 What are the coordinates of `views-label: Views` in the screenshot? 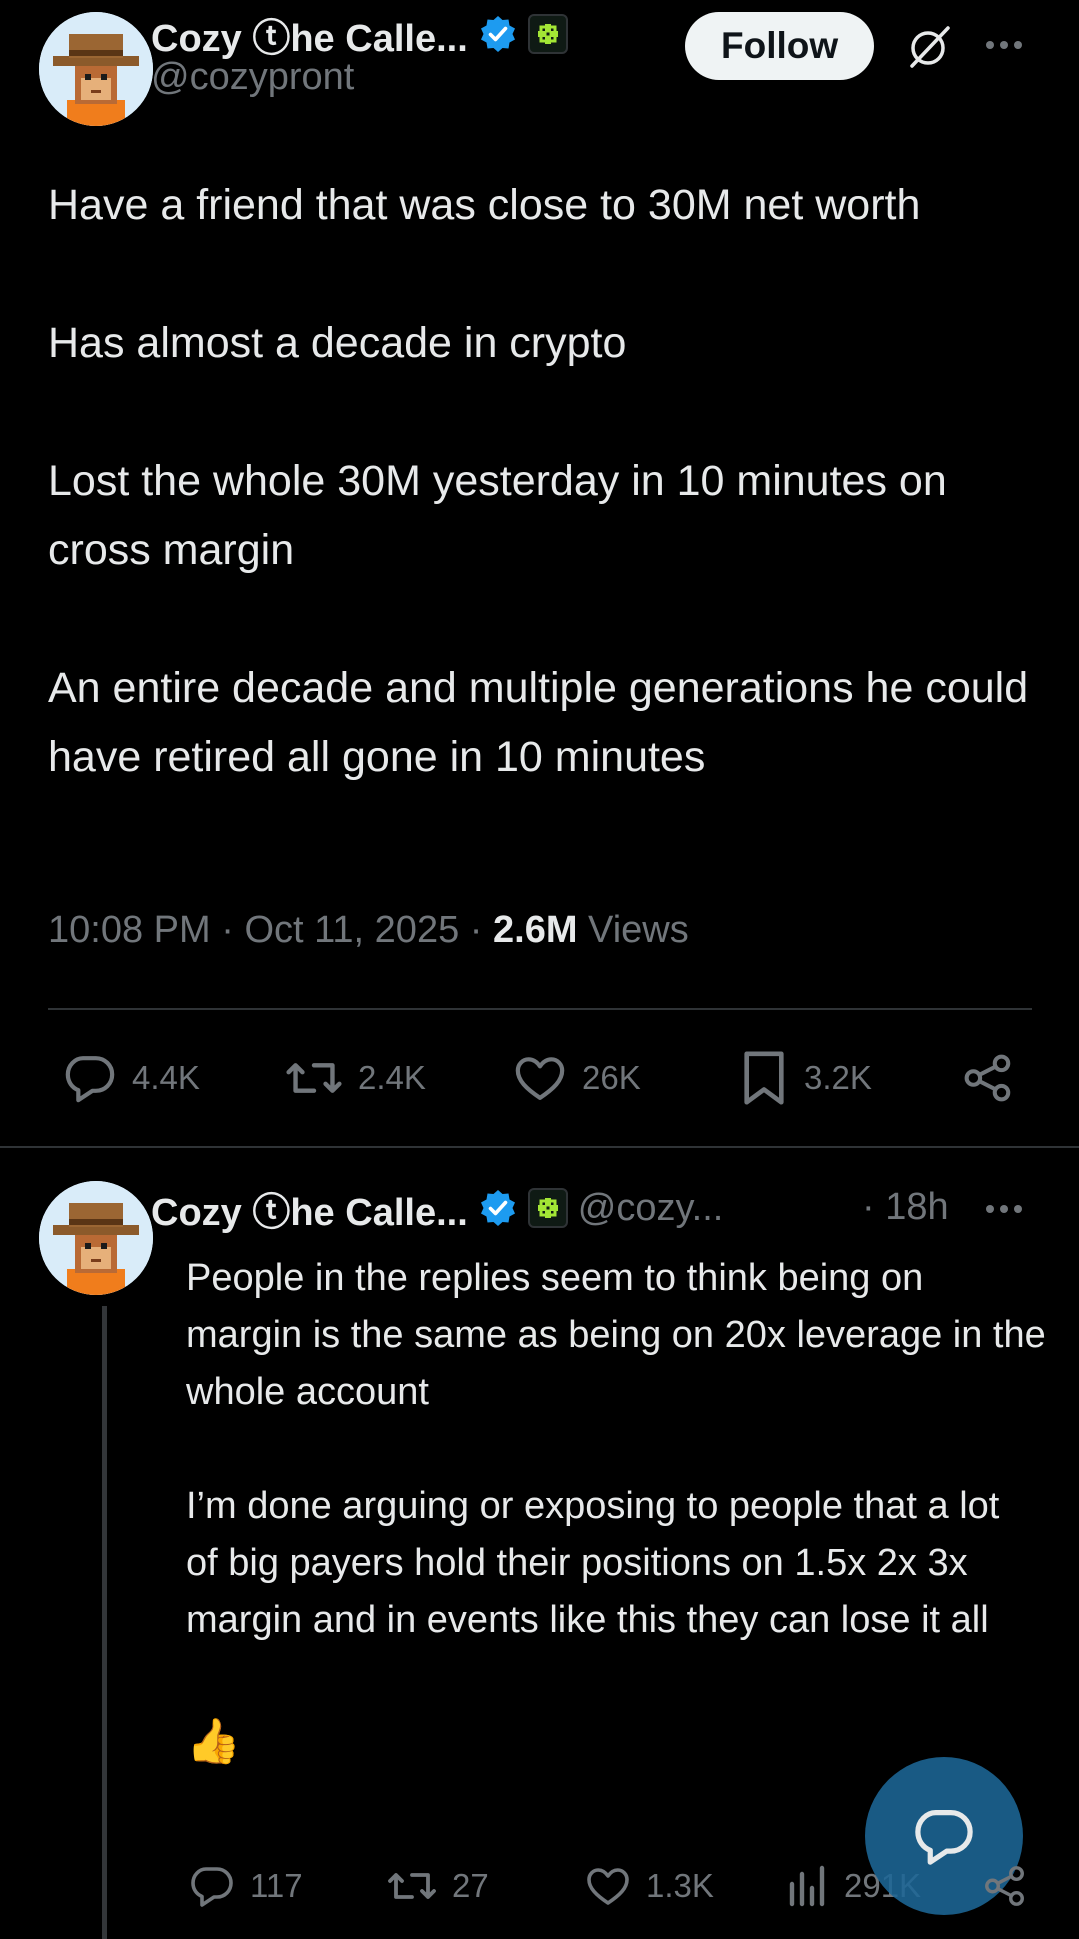 It's located at (638, 930).